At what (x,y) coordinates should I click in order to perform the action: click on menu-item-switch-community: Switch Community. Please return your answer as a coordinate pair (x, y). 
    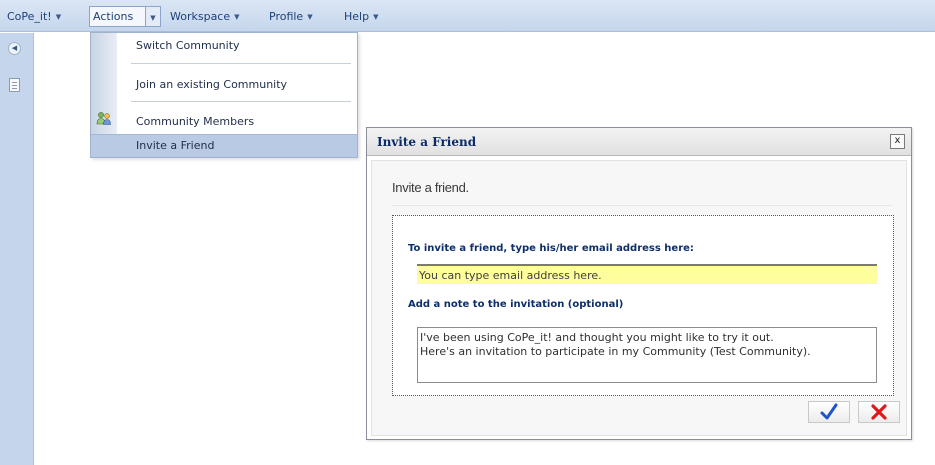
    Looking at the image, I should click on (188, 45).